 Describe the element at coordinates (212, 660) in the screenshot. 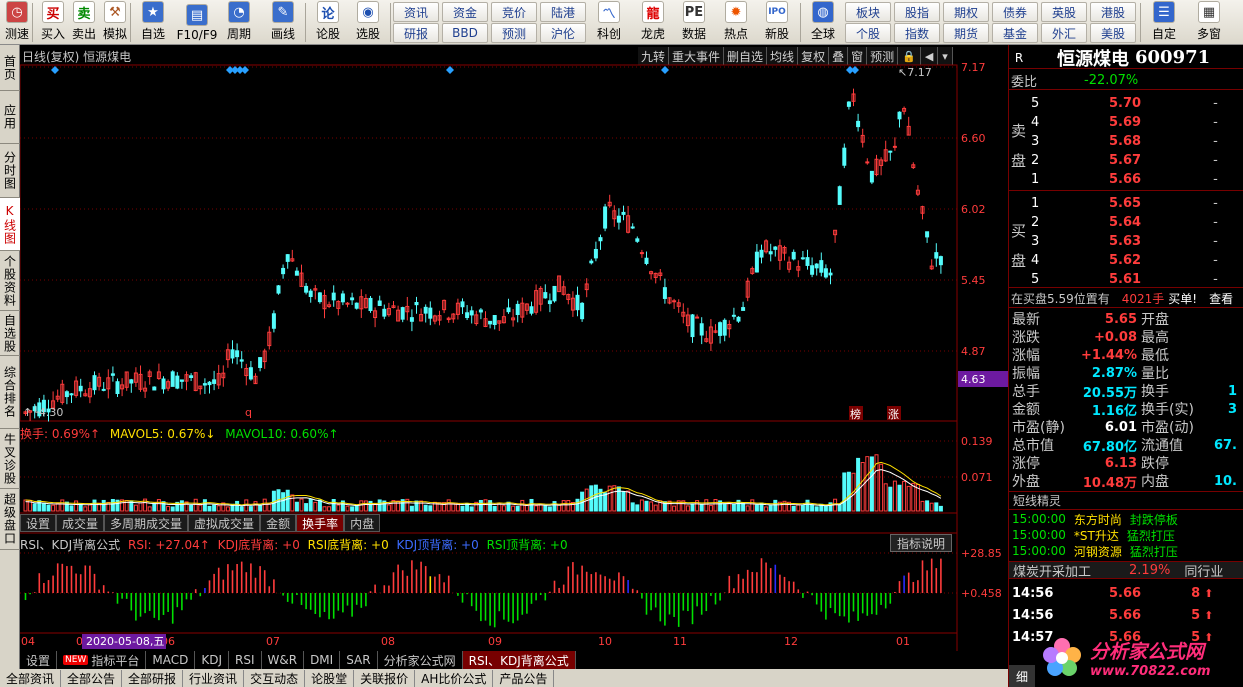

I see `indicator-tab-KDJ: KDJ` at that location.